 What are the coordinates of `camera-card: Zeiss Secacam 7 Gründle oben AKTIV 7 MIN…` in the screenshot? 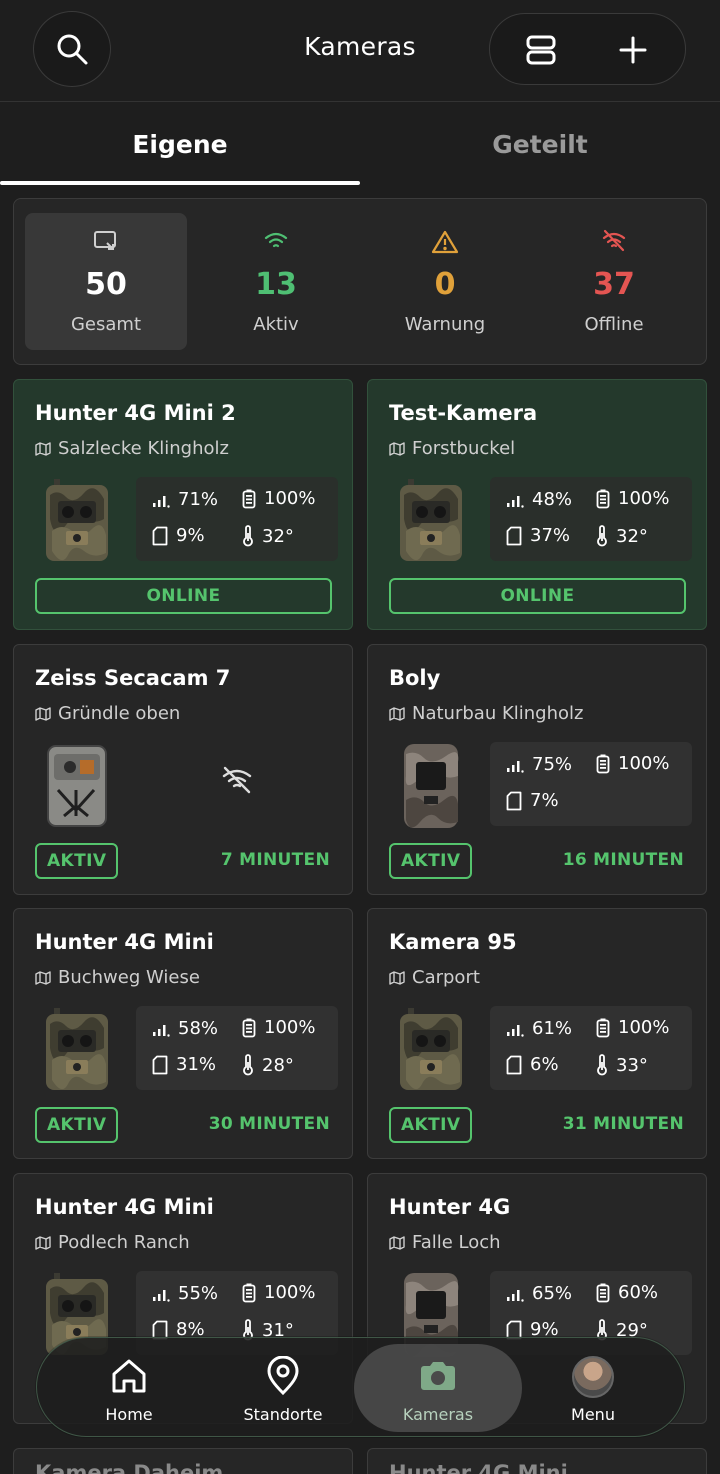 It's located at (183, 769).